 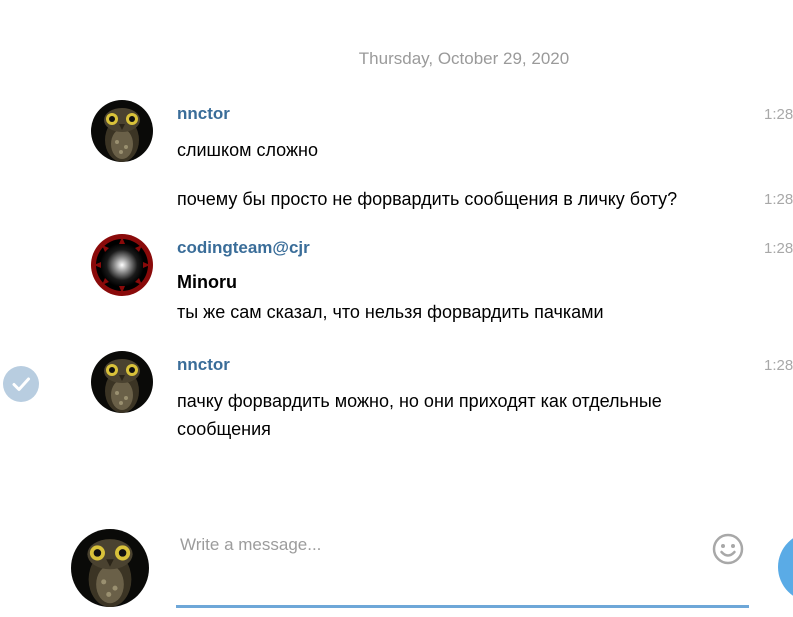 I want to click on red-sawblade-avatar-icon, so click(x=122, y=265).